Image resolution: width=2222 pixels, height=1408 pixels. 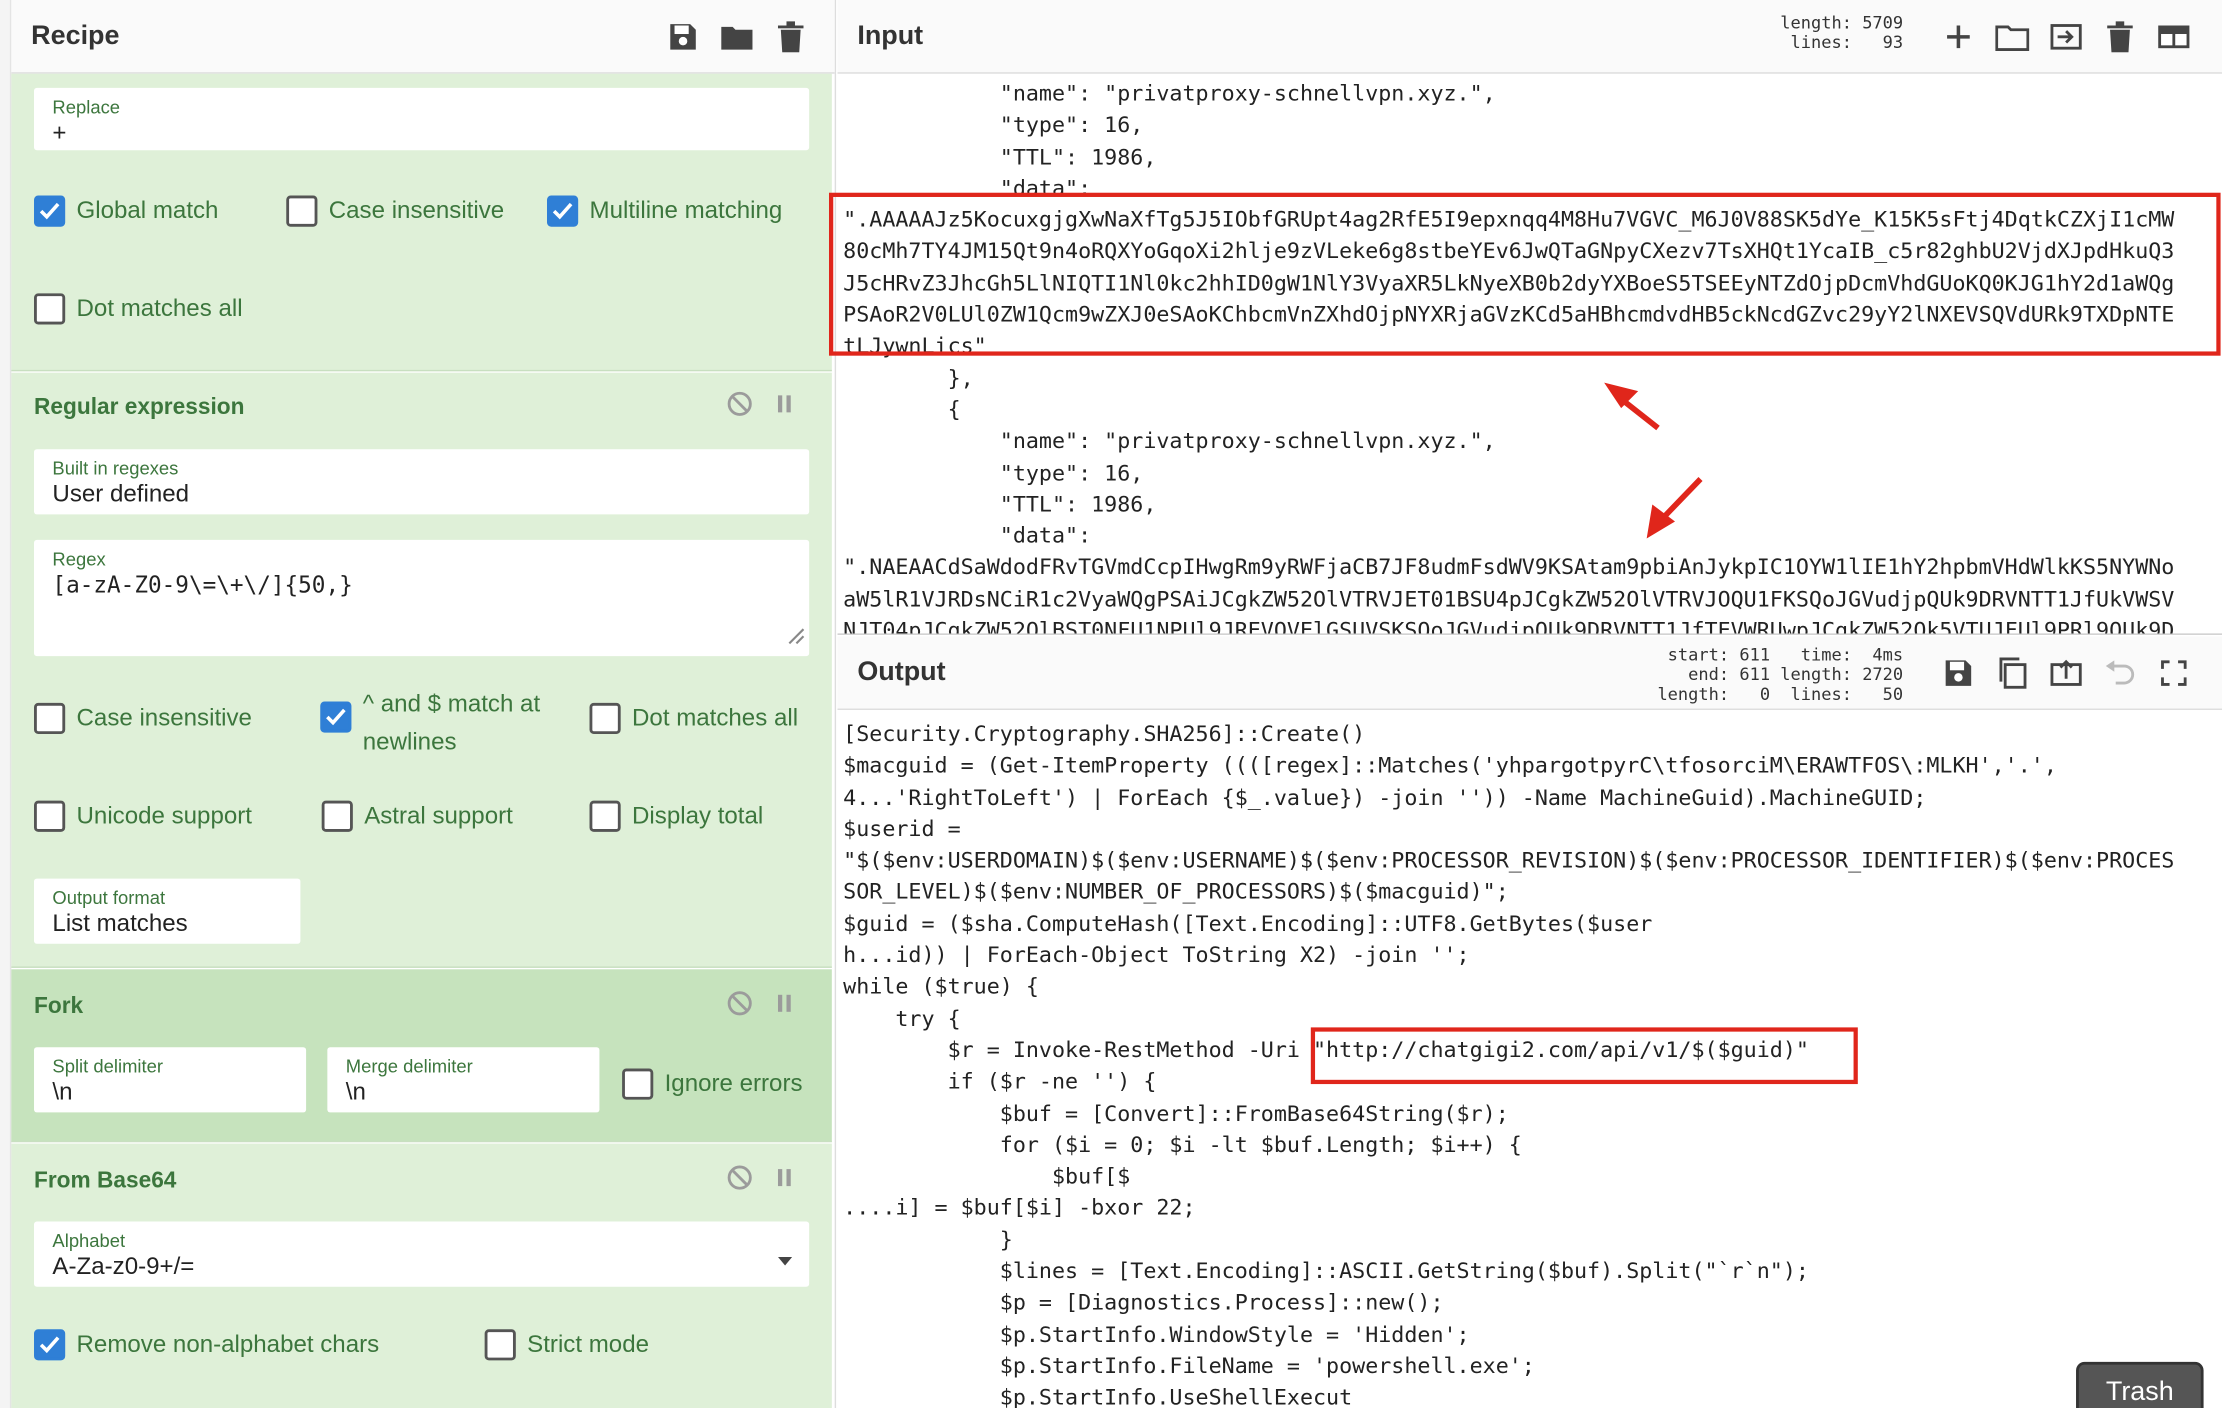 What do you see at coordinates (105, 1181) in the screenshot?
I see `base64-op-title: From Base64` at bounding box center [105, 1181].